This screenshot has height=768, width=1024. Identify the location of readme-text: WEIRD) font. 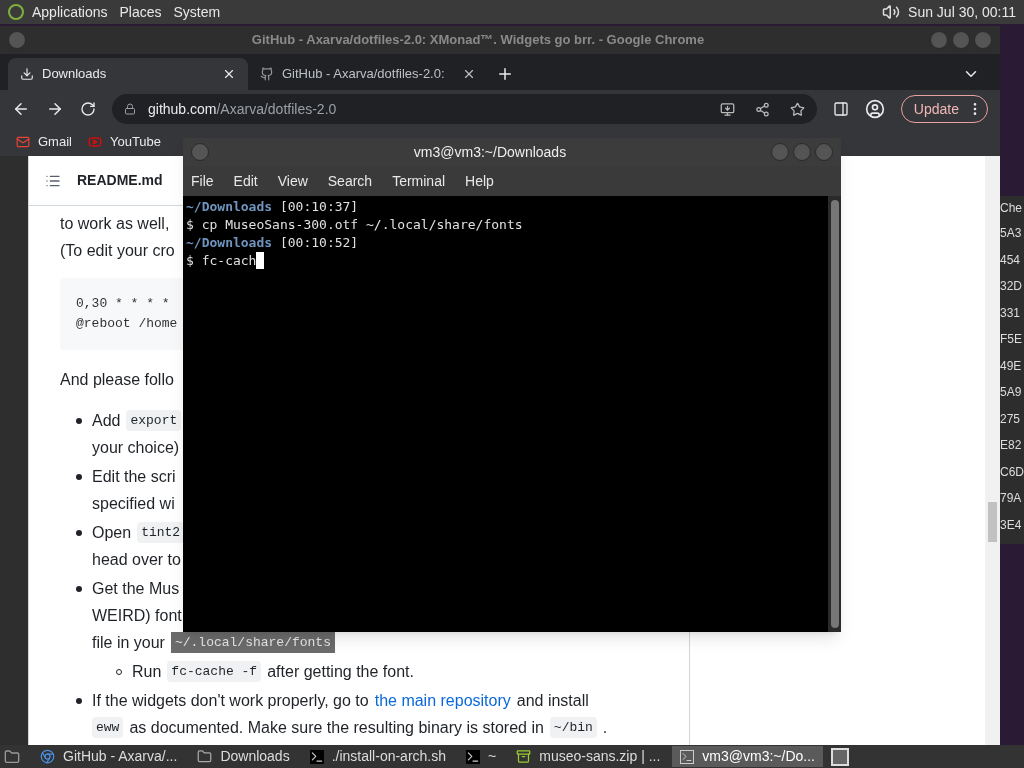
(137, 615).